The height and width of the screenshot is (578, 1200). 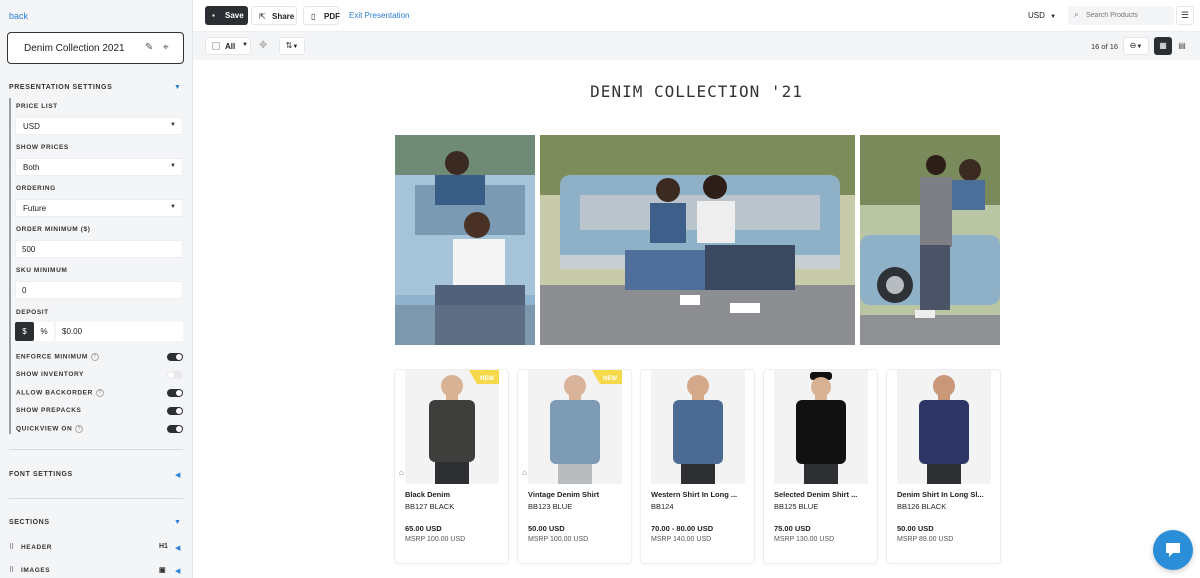 I want to click on deposit-input: $0.00, so click(x=119, y=331).